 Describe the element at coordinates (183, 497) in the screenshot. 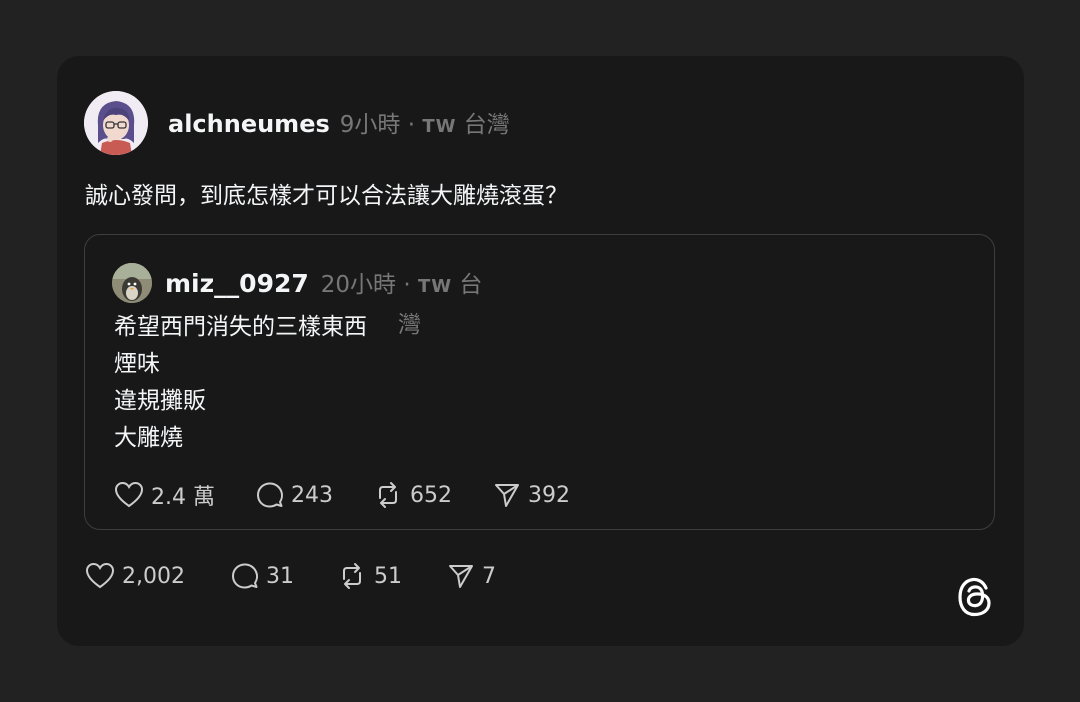

I see `quoted-like-count: 2.4 萬` at that location.